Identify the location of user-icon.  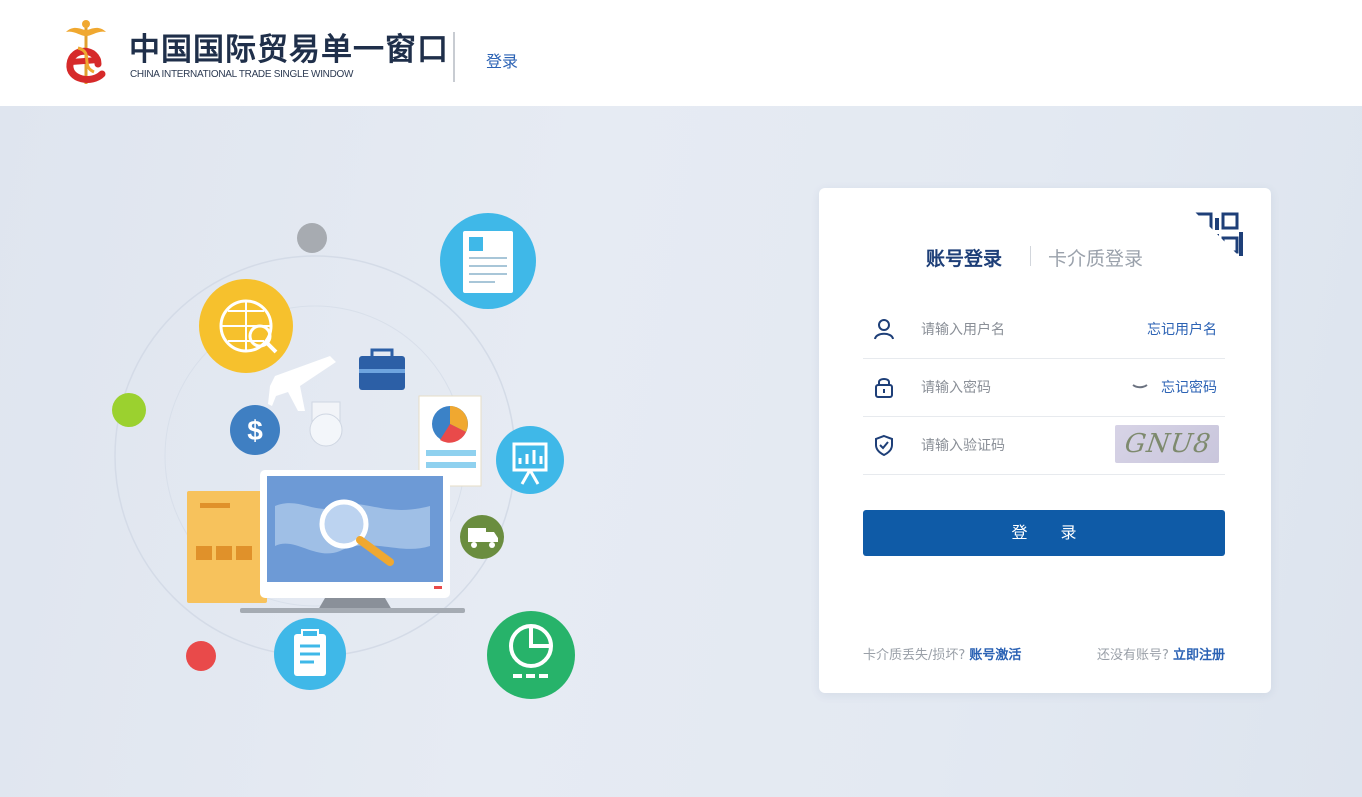
(884, 329).